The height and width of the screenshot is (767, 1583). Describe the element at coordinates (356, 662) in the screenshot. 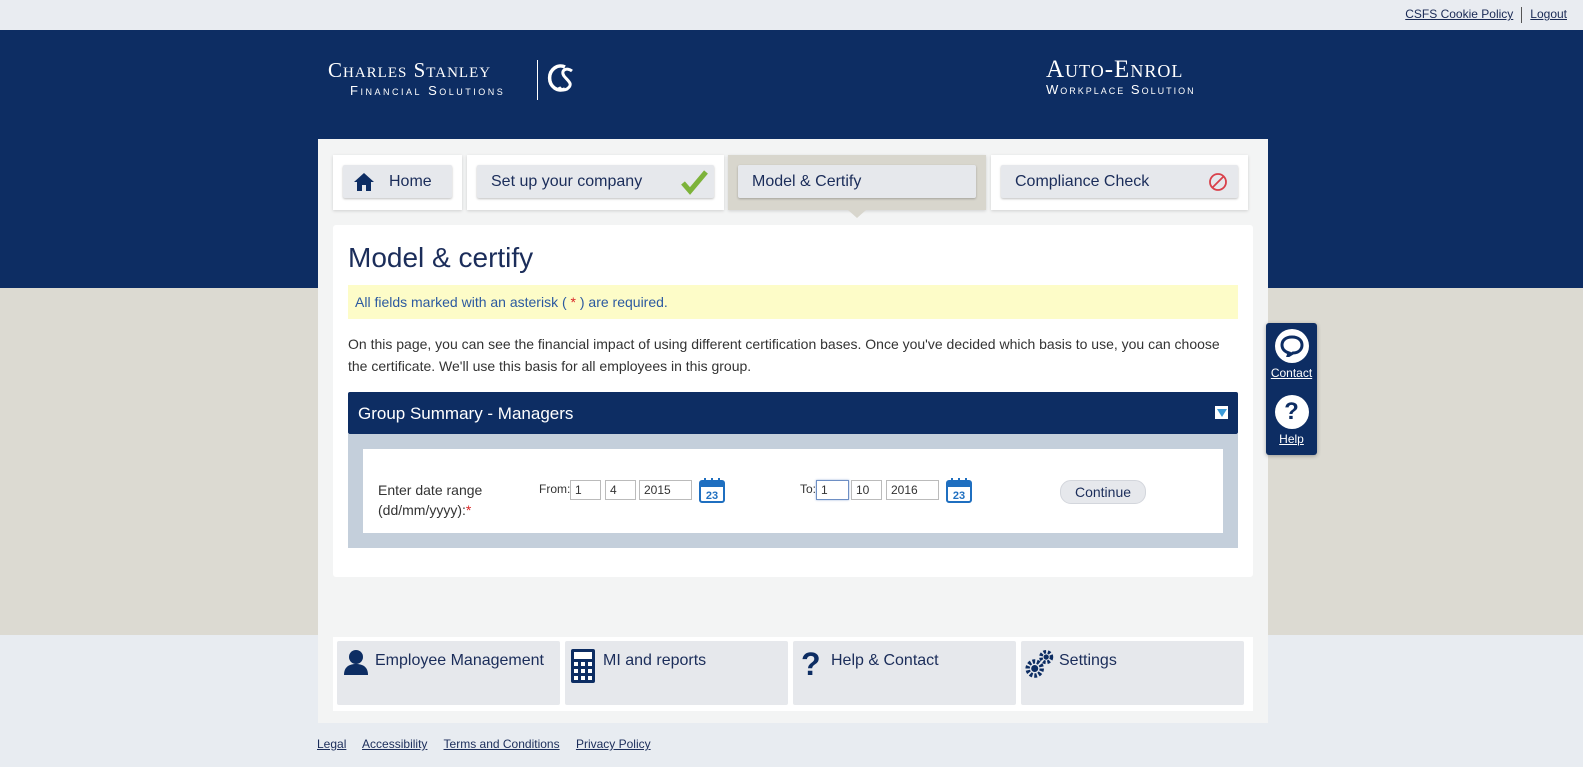

I see `person-icon` at that location.